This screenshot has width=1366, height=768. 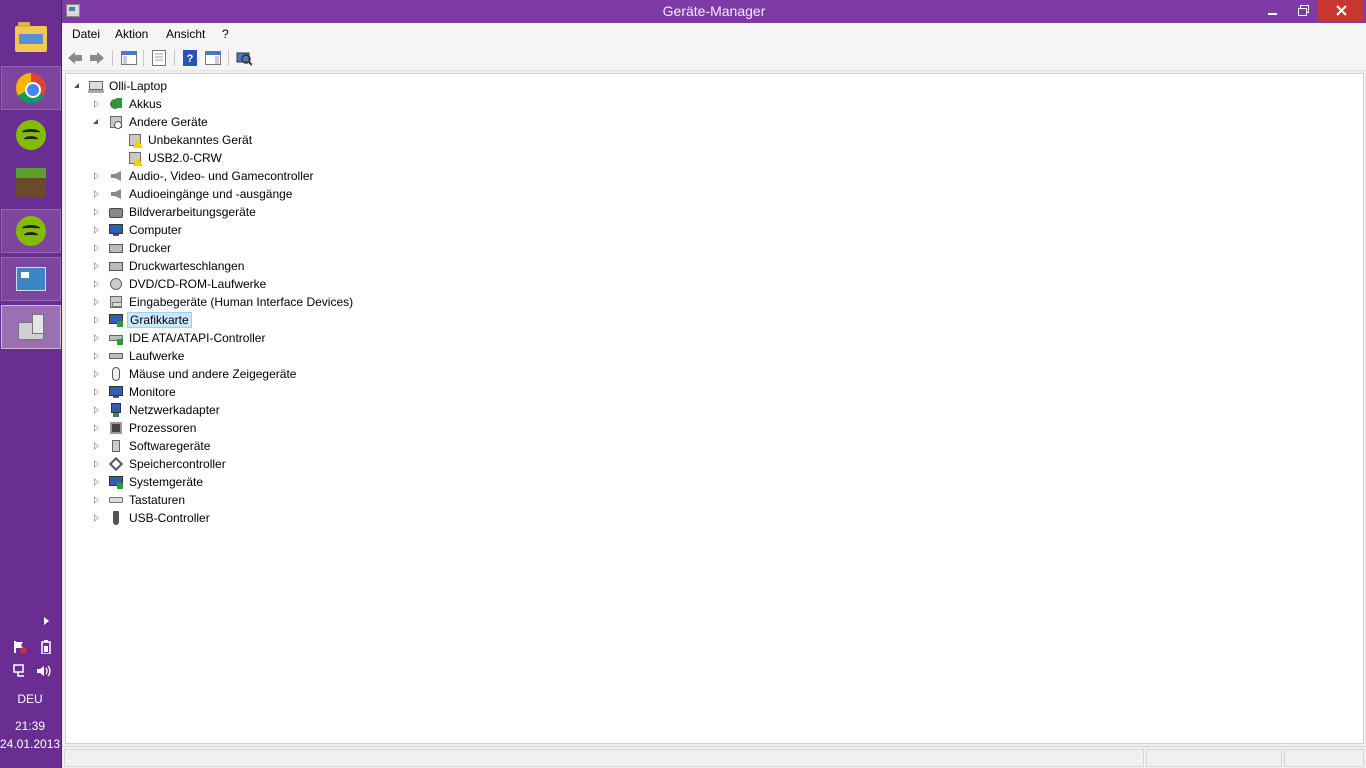 I want to click on file-explorer-icon, so click(x=31, y=37).